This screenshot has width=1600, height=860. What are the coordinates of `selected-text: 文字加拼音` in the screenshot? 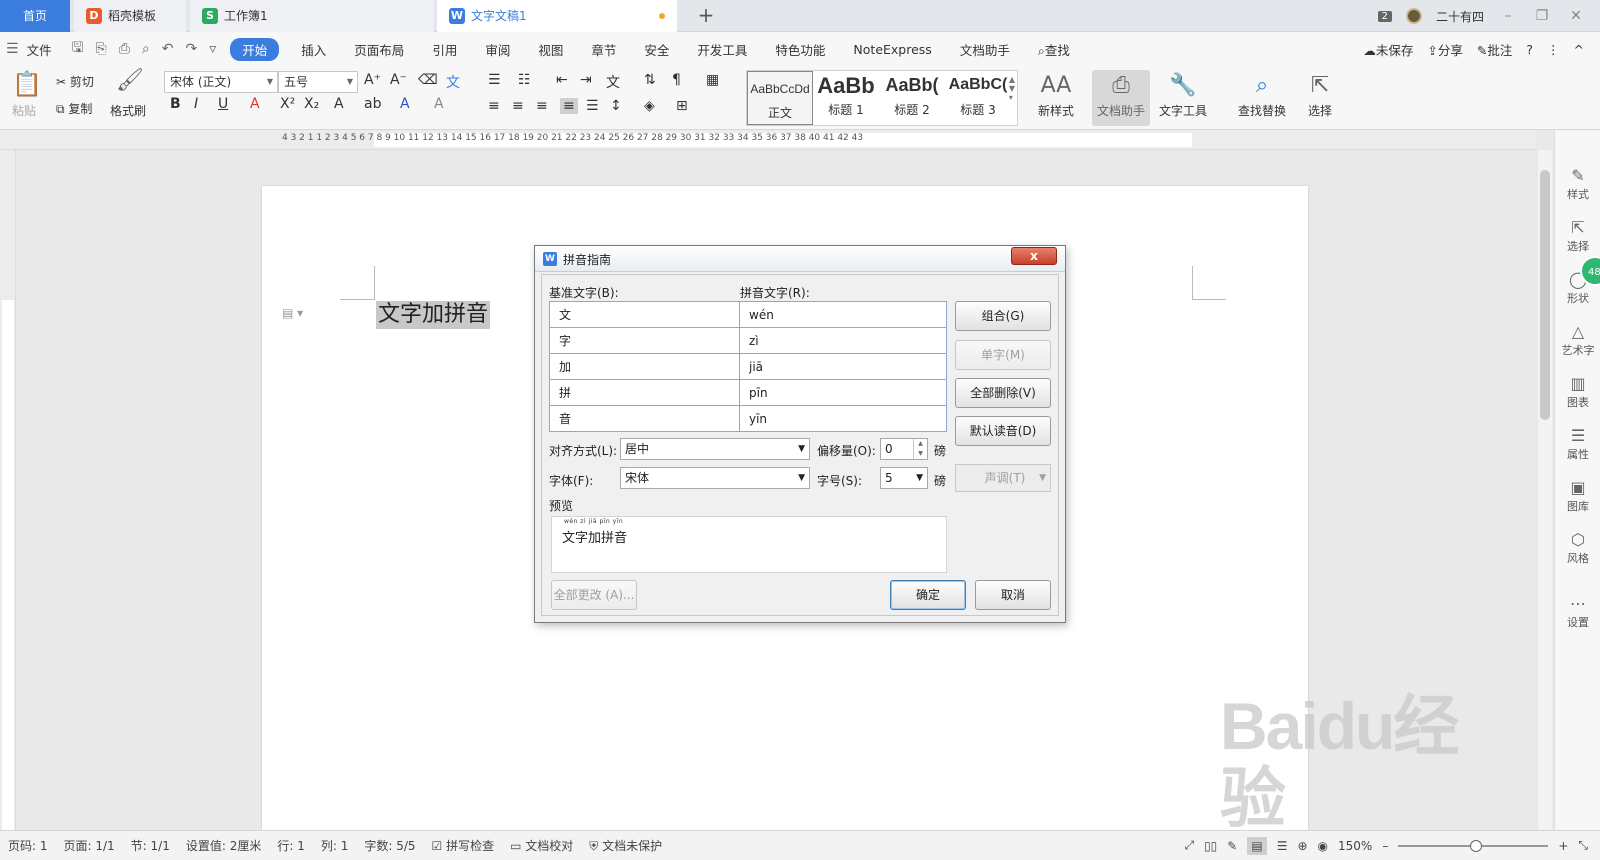 It's located at (433, 315).